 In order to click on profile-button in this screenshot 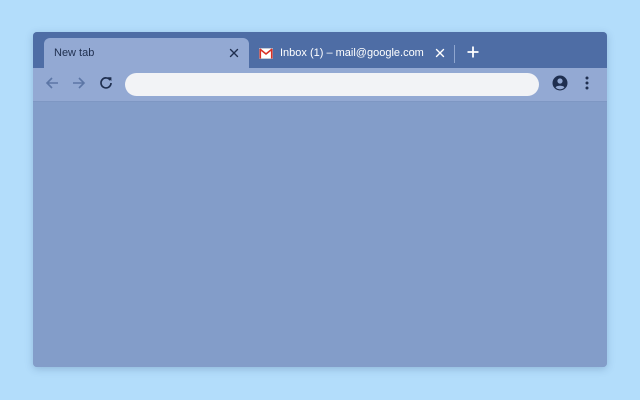, I will do `click(560, 85)`.